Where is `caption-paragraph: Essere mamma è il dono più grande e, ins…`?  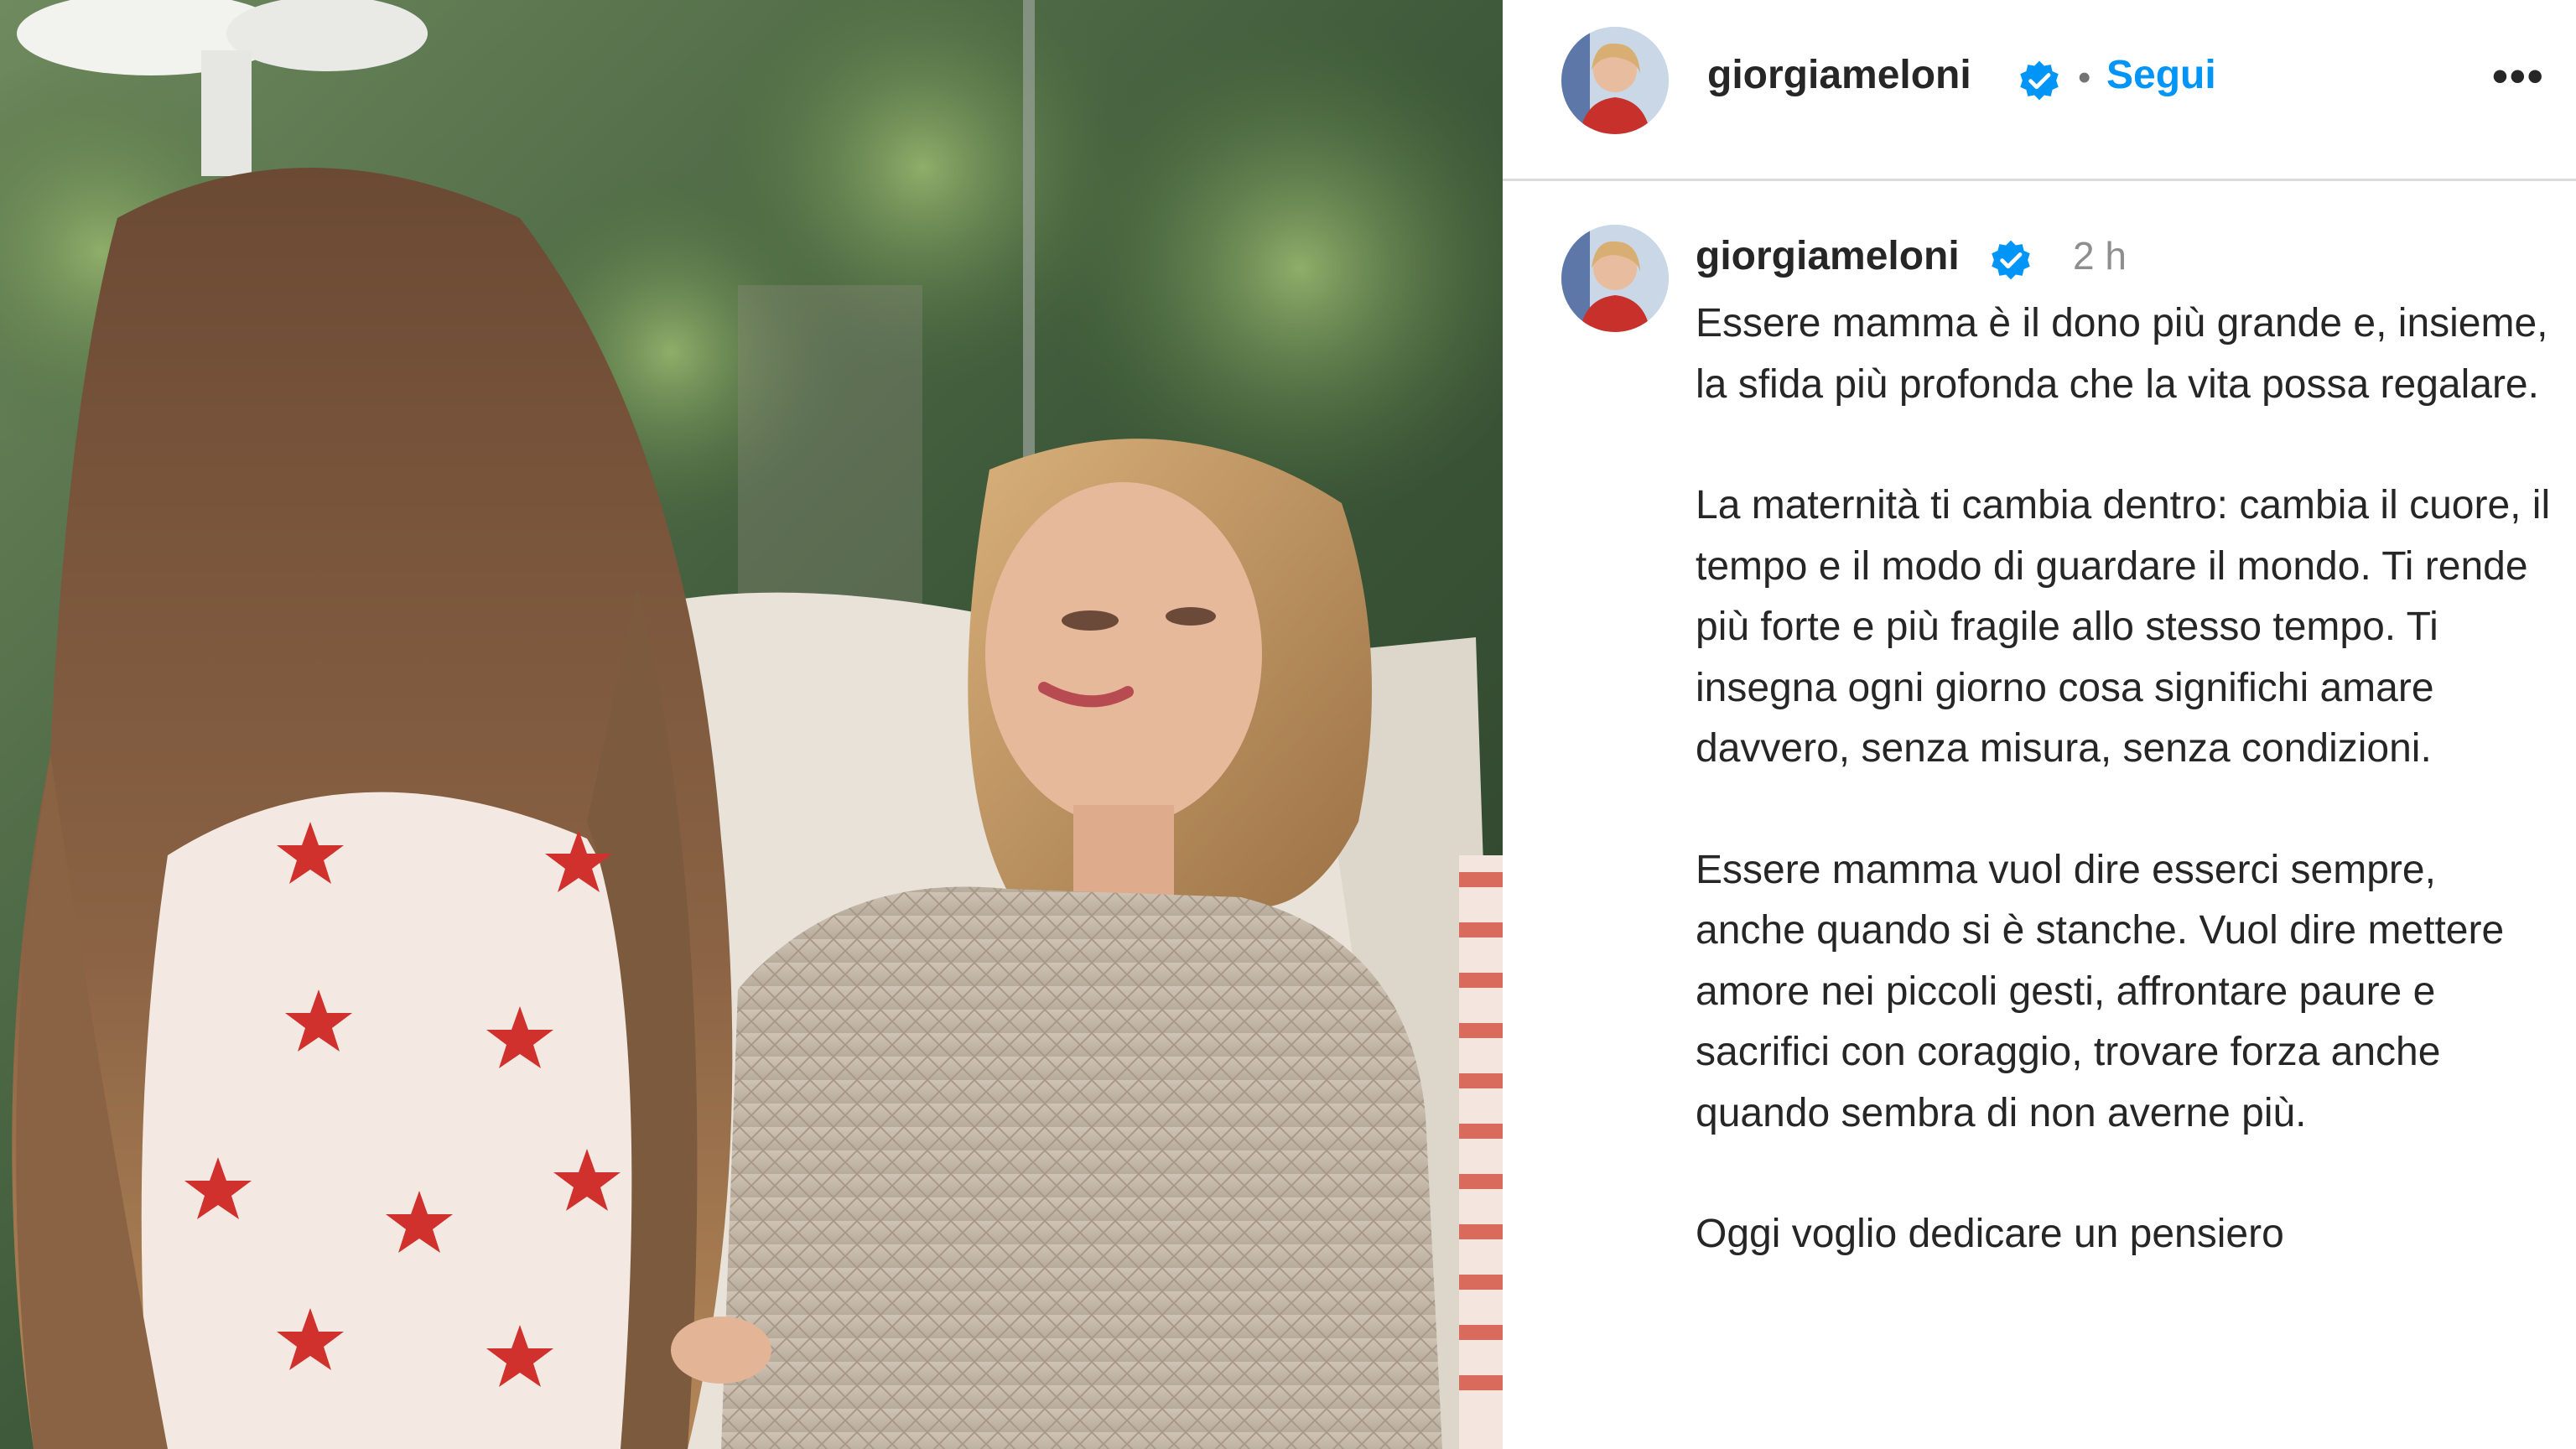
caption-paragraph: Essere mamma è il dono più grande e, ins… is located at coordinates (2122, 354).